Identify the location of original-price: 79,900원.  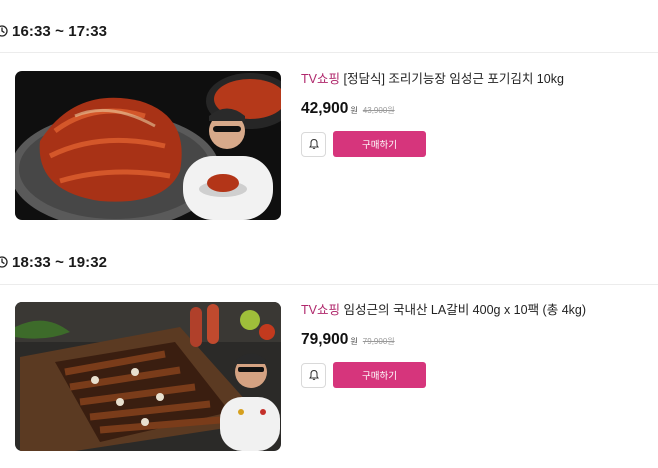
(378, 341).